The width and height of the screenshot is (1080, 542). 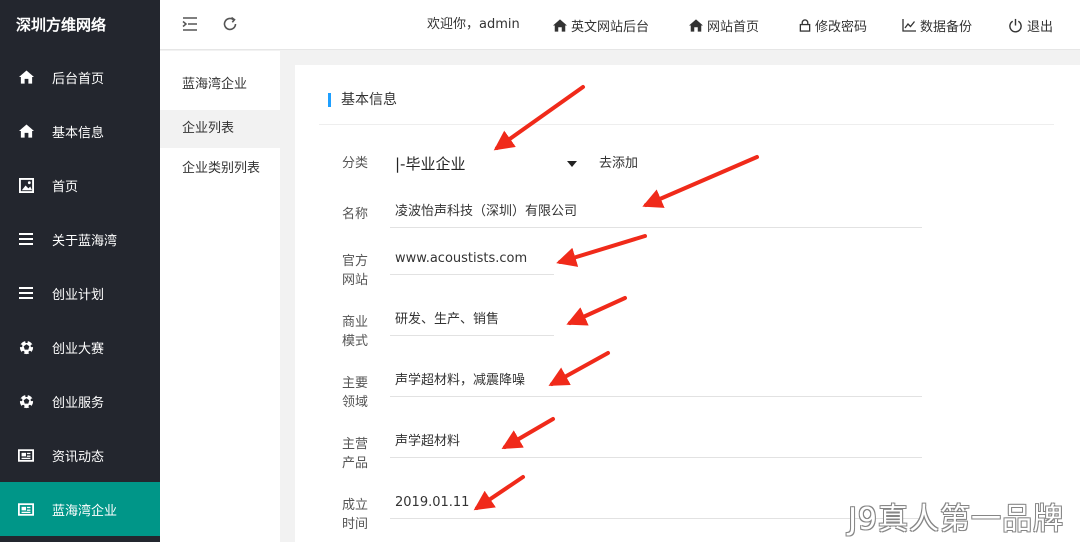 What do you see at coordinates (473, 24) in the screenshot?
I see `welcome-text: 欢迎你，admin` at bounding box center [473, 24].